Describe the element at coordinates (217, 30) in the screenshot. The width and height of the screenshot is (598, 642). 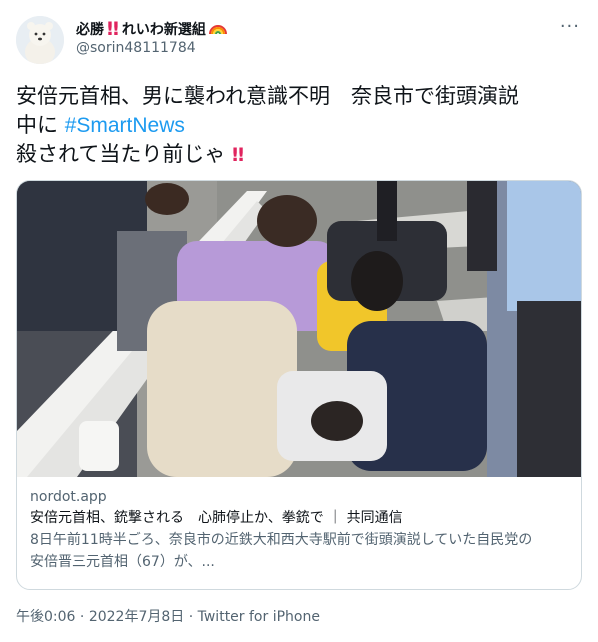
I see `rainbow-emoji-icon` at that location.